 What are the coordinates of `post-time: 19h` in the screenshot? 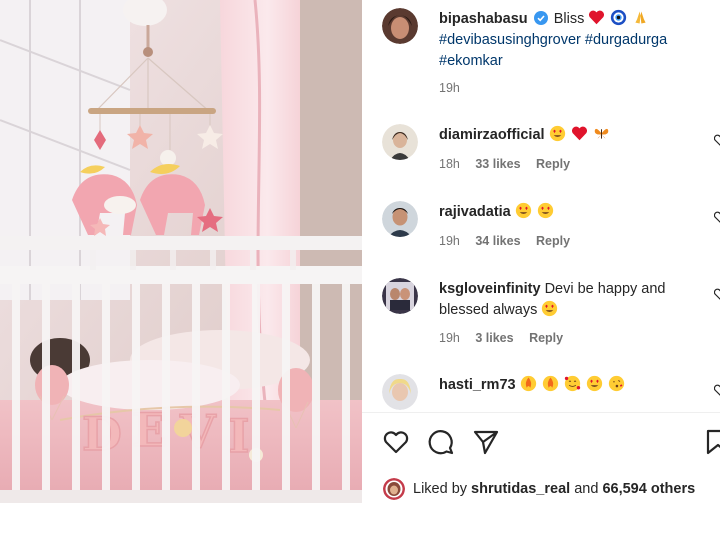 It's located at (449, 88).